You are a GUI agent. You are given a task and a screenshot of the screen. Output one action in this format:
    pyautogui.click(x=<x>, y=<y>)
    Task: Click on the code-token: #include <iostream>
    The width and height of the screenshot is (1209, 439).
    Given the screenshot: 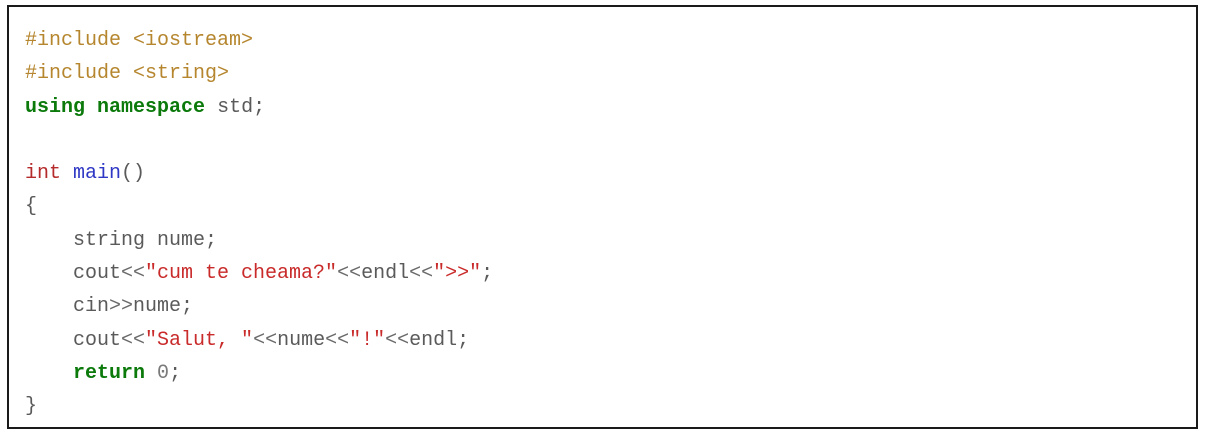 What is the action you would take?
    pyautogui.click(x=139, y=40)
    